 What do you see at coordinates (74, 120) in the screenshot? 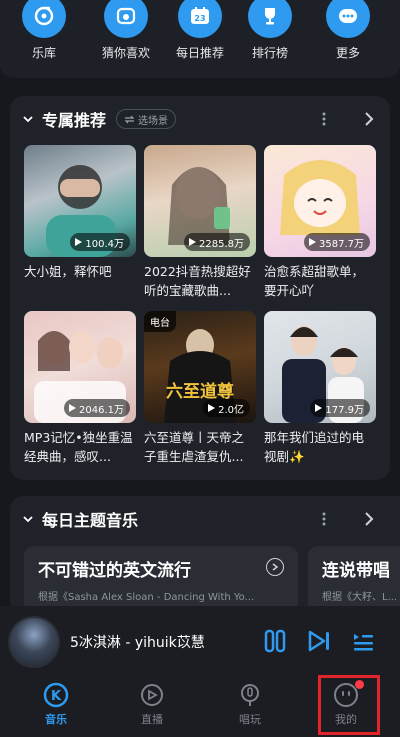
I see `section-title: 专属推荐` at bounding box center [74, 120].